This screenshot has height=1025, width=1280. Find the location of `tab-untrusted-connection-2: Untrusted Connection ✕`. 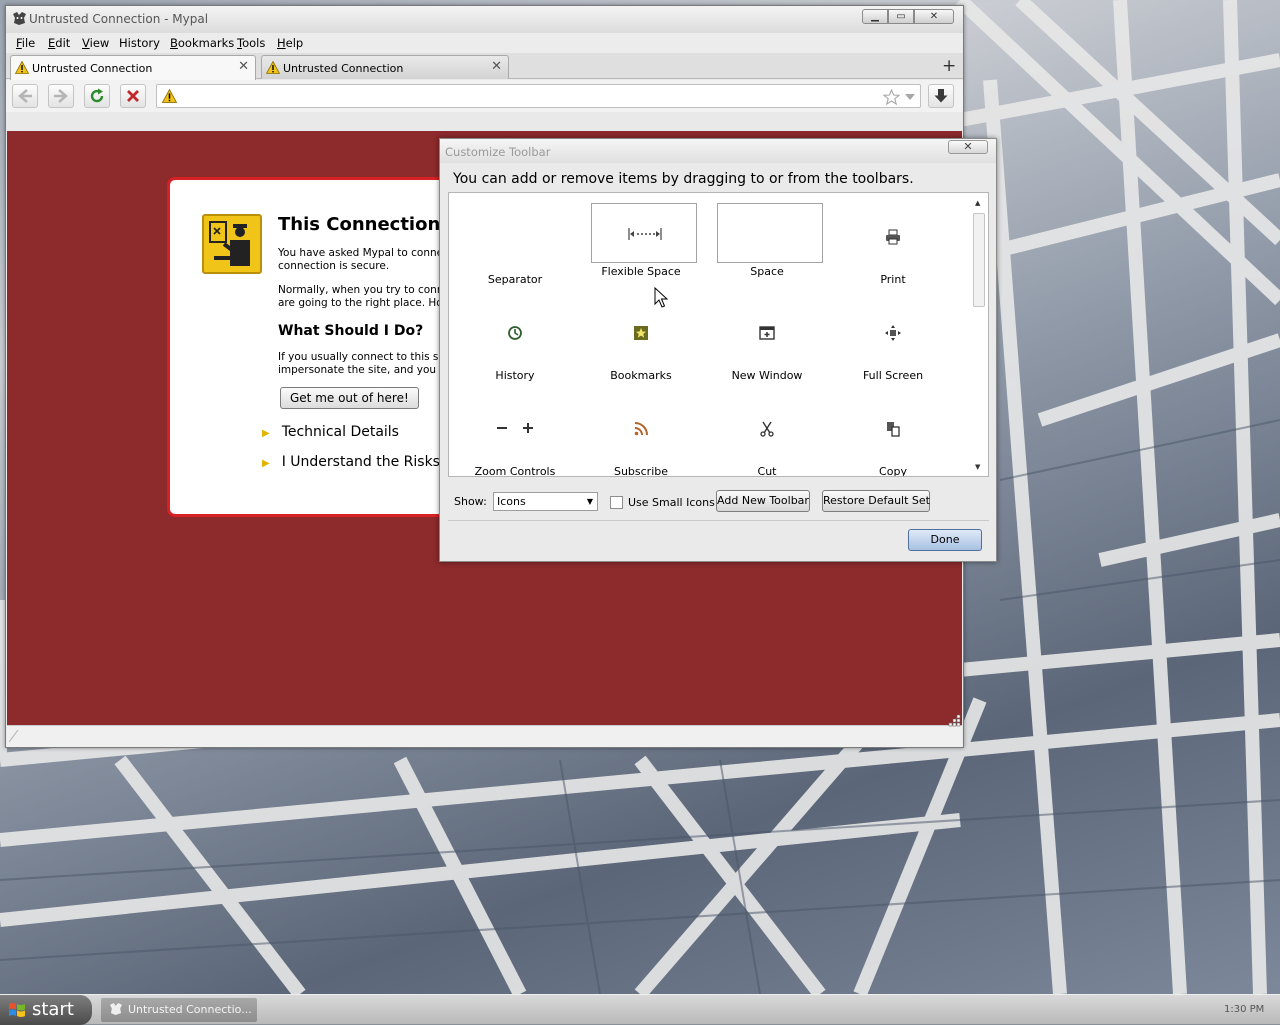

tab-untrusted-connection-2: Untrusted Connection ✕ is located at coordinates (385, 67).